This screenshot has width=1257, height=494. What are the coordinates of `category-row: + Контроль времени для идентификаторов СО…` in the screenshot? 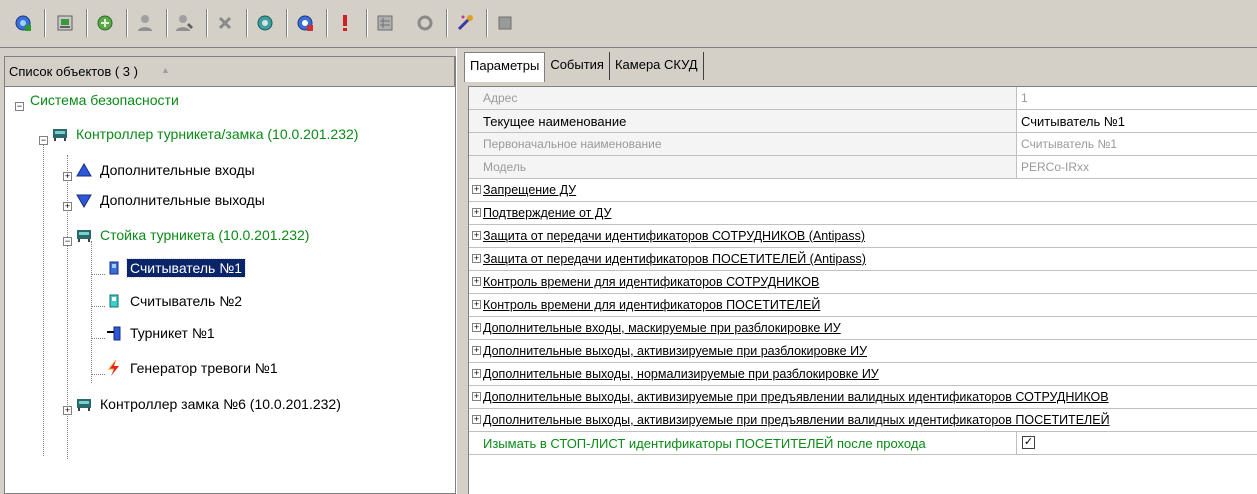 It's located at (863, 282).